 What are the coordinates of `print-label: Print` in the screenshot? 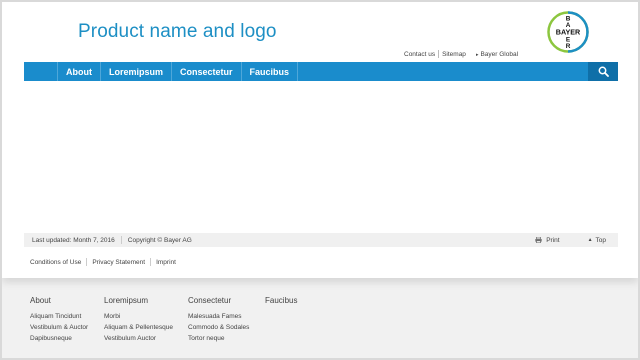 It's located at (553, 240).